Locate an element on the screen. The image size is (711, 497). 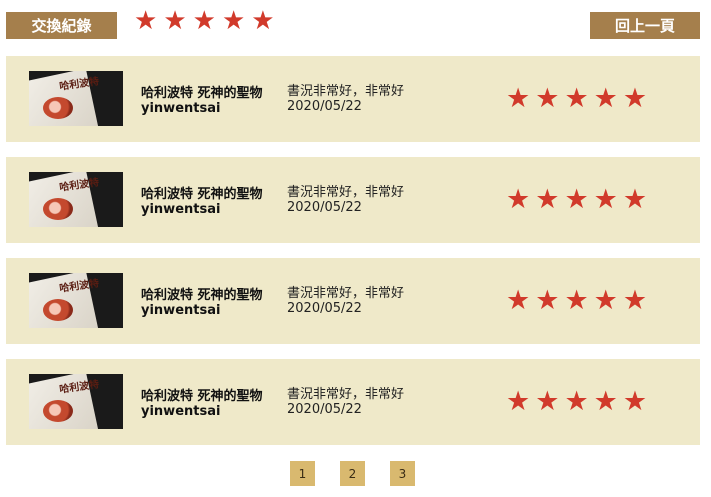
exchange-records-badge: 交換紀錄 is located at coordinates (61, 25).